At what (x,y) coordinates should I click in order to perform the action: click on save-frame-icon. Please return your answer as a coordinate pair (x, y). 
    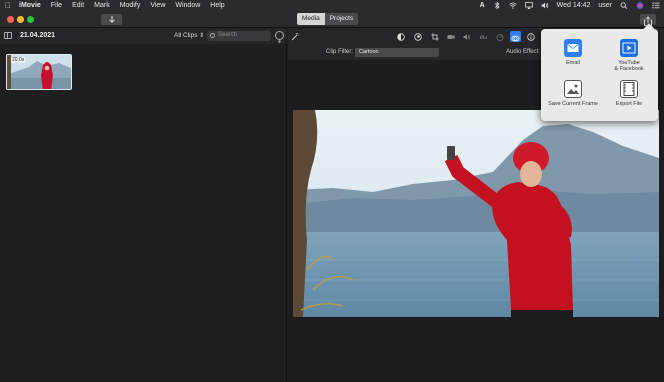
    Looking at the image, I should click on (573, 89).